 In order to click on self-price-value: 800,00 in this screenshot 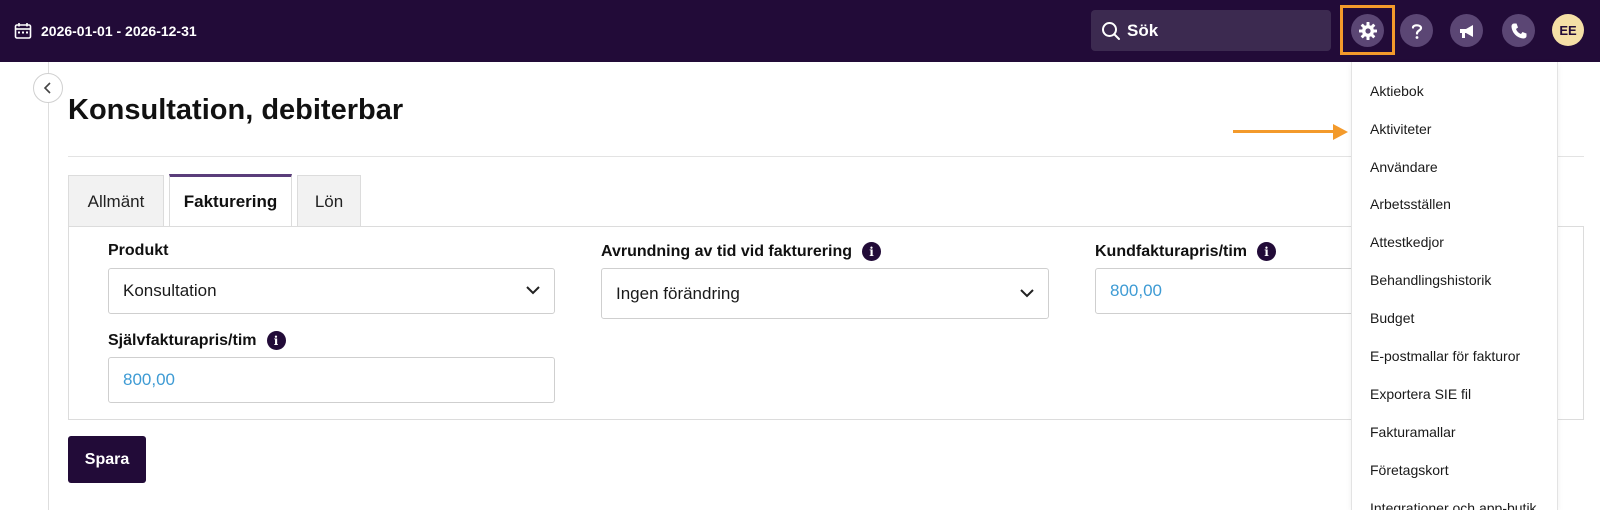, I will do `click(149, 379)`.